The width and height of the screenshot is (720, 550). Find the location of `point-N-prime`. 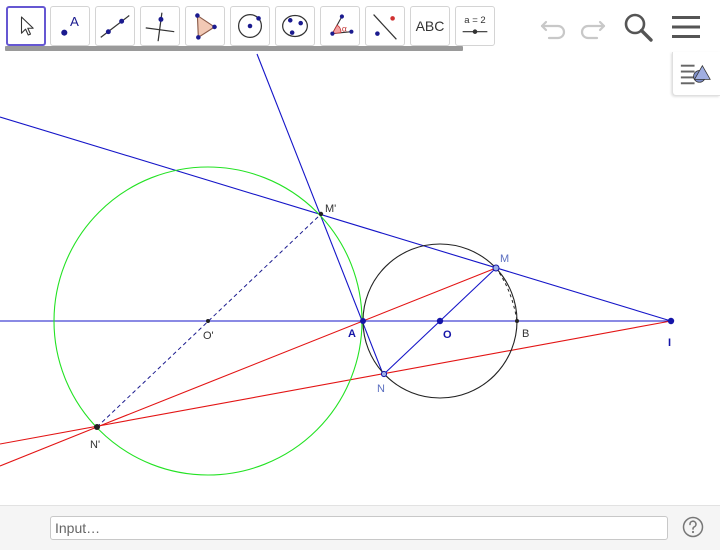

point-N-prime is located at coordinates (97, 427).